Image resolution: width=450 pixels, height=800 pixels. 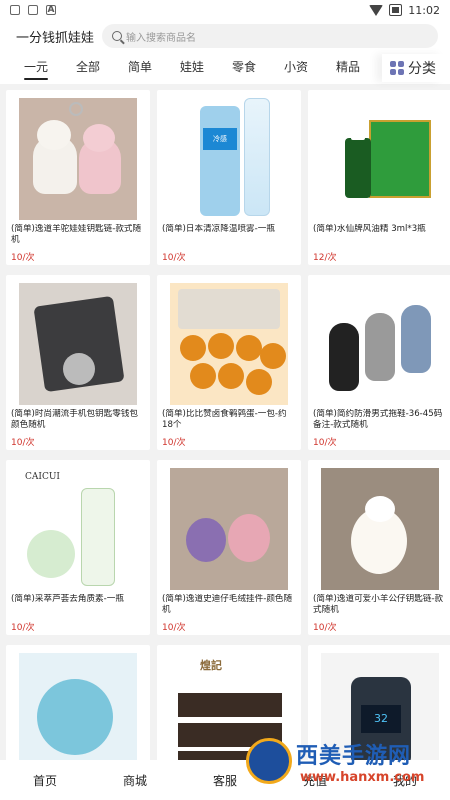 What do you see at coordinates (67, 599) in the screenshot?
I see `product-name: (简单)采萃芦荟去角质素-一瓶` at bounding box center [67, 599].